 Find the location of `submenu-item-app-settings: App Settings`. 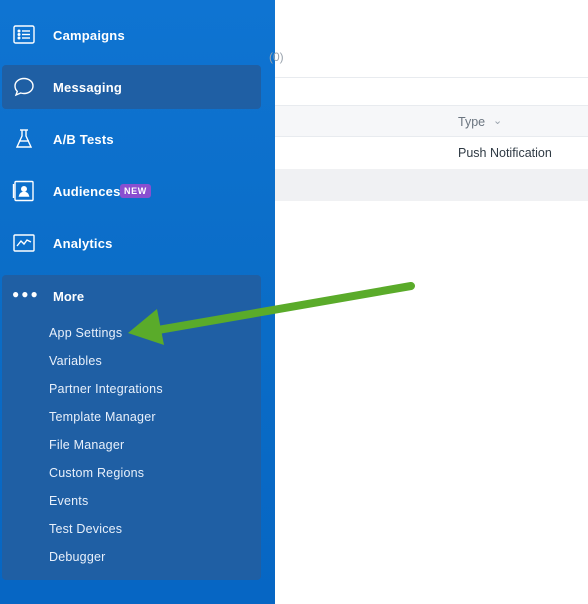

submenu-item-app-settings: App Settings is located at coordinates (85, 333).